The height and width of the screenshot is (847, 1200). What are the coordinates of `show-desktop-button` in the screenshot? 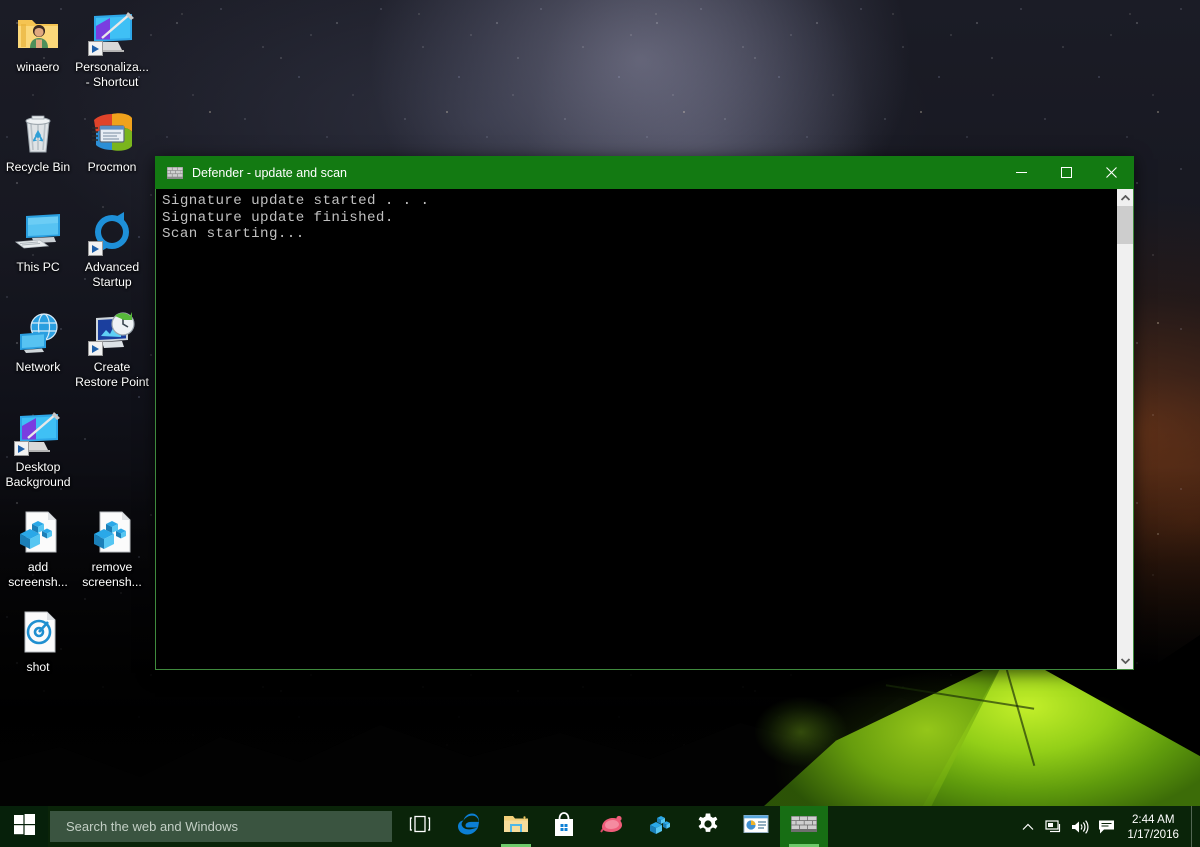 It's located at (1195, 826).